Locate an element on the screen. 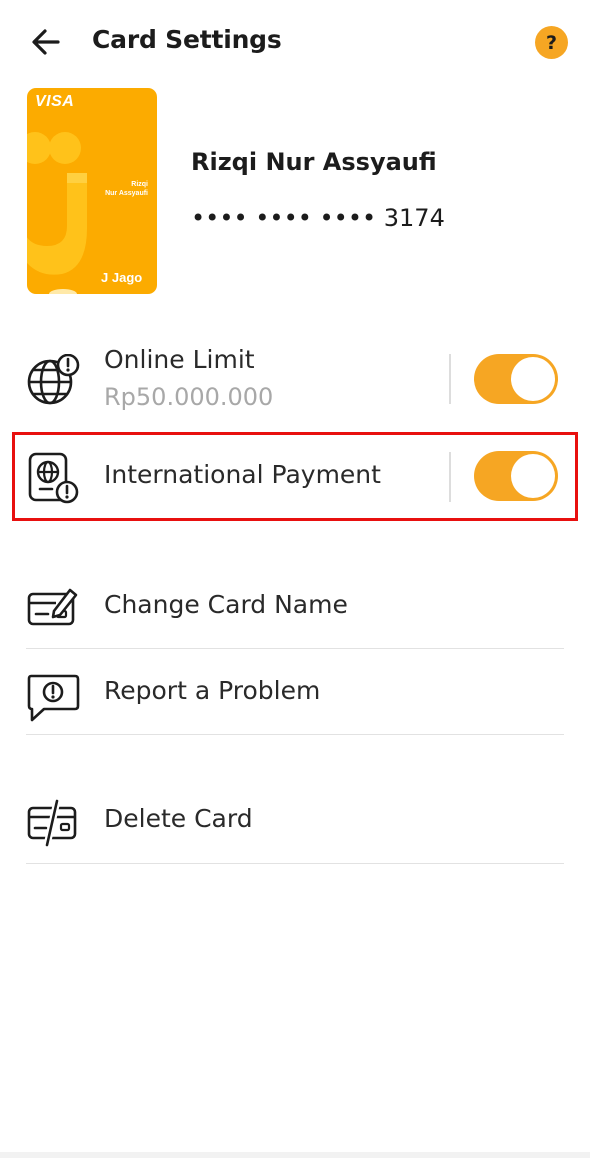 The width and height of the screenshot is (590, 1158). card-owner-name: Rizqi Nur Assyaufi is located at coordinates (314, 162).